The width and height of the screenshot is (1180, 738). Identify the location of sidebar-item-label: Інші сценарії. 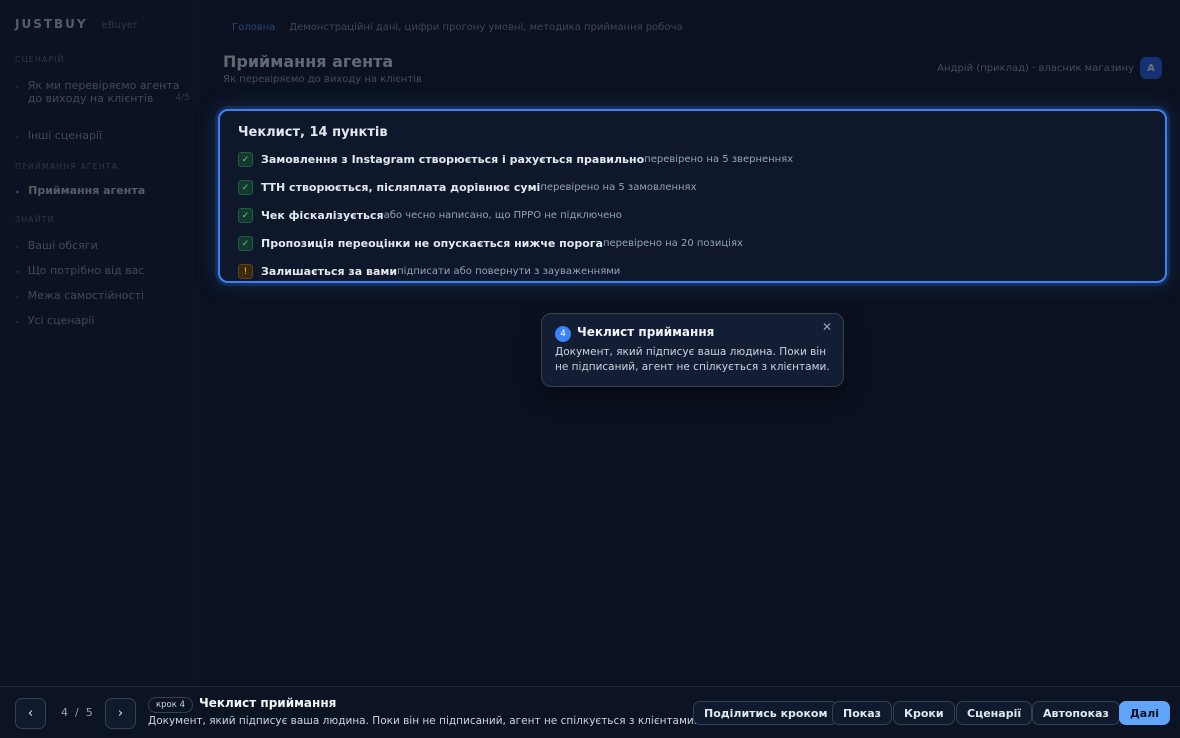
(65, 135).